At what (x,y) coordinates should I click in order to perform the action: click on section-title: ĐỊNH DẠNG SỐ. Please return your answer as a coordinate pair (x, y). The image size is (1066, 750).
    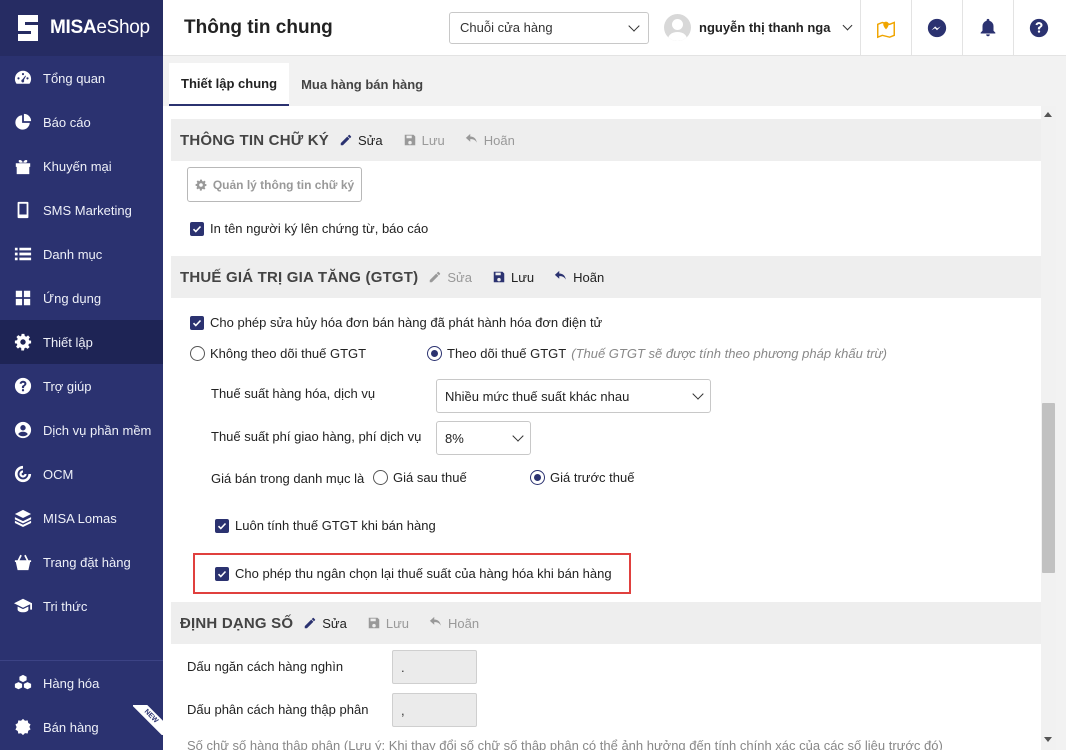
    Looking at the image, I should click on (237, 623).